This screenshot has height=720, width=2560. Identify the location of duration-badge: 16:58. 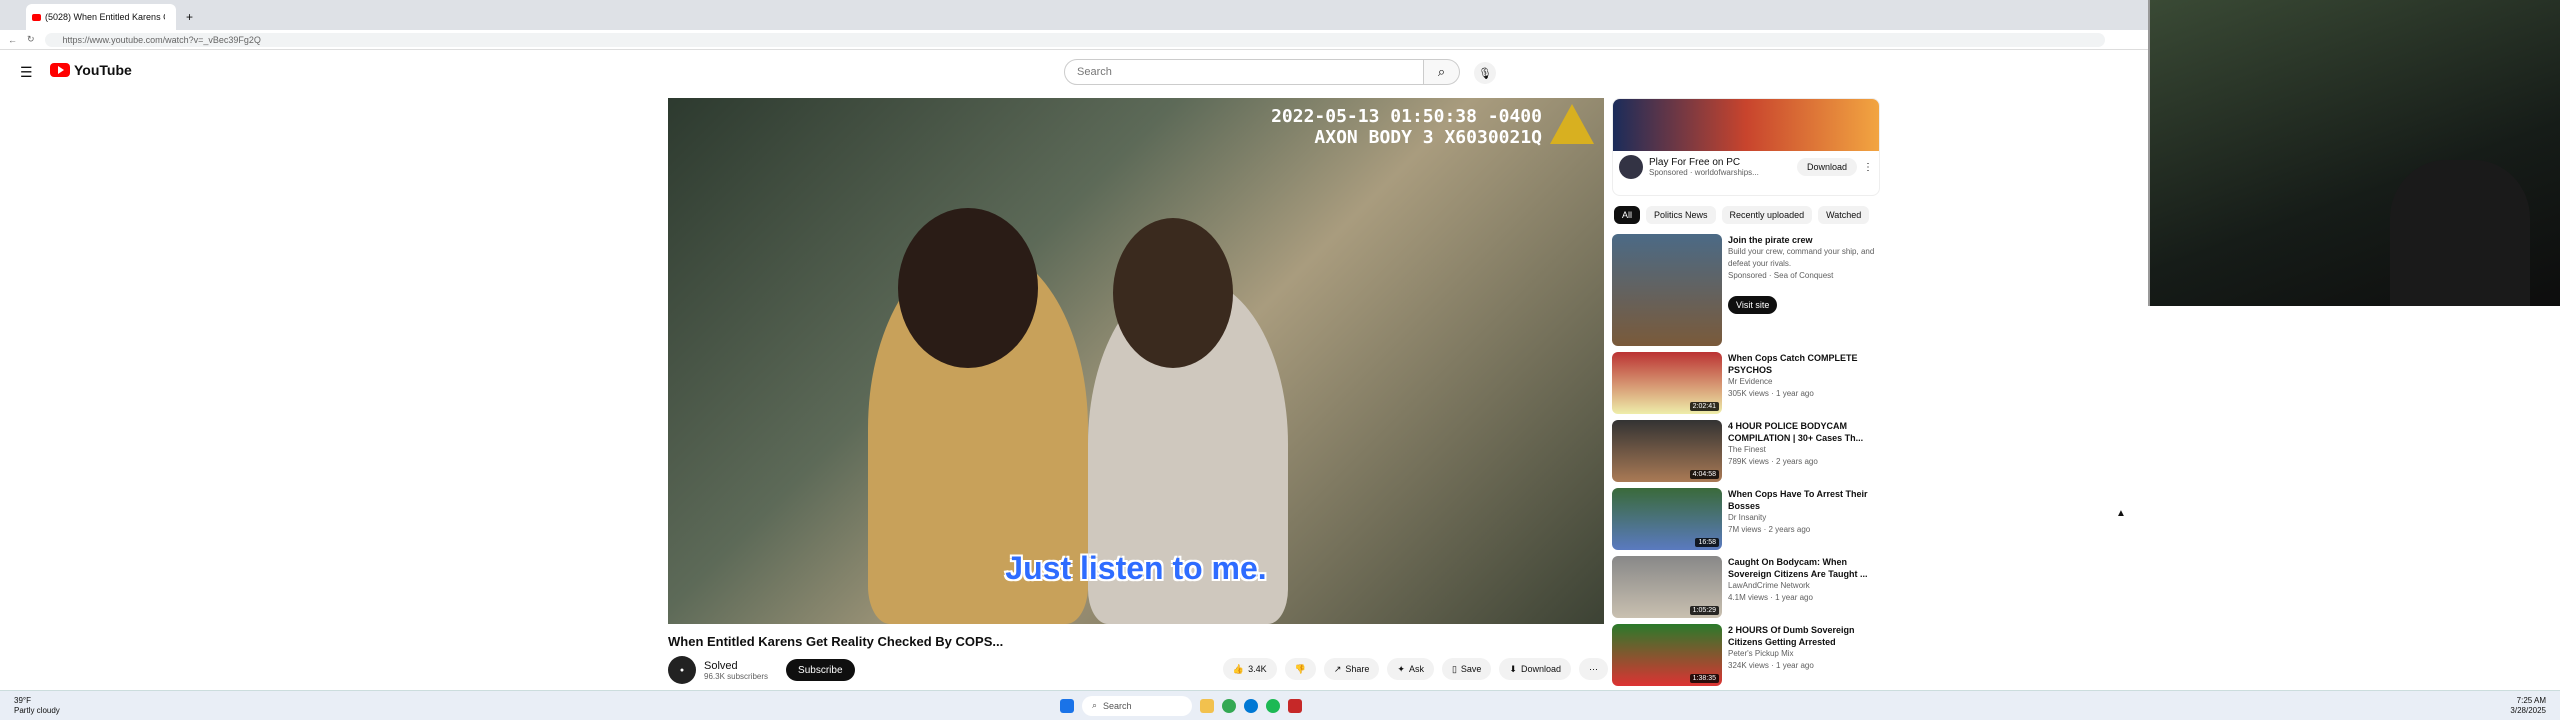
(1707, 542).